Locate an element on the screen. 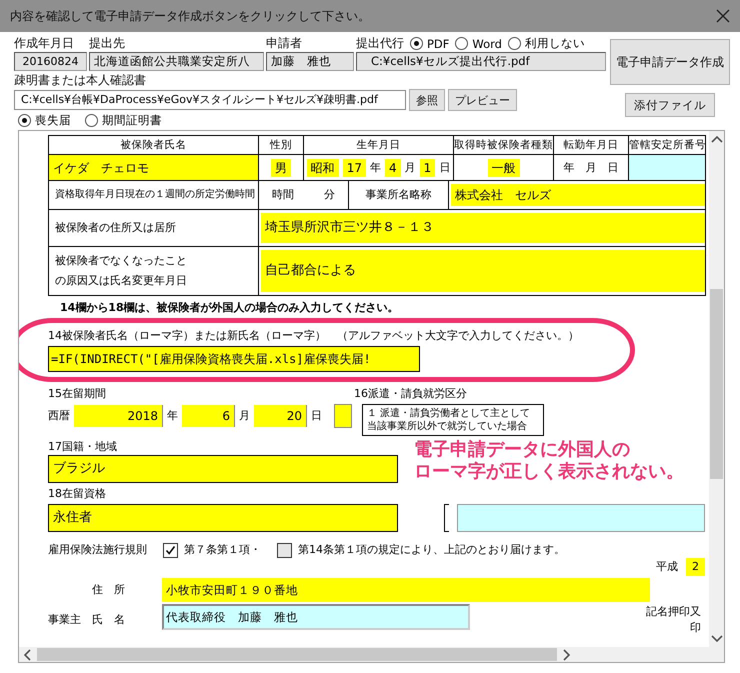  radio-button: 喪失届 is located at coordinates (44, 120).